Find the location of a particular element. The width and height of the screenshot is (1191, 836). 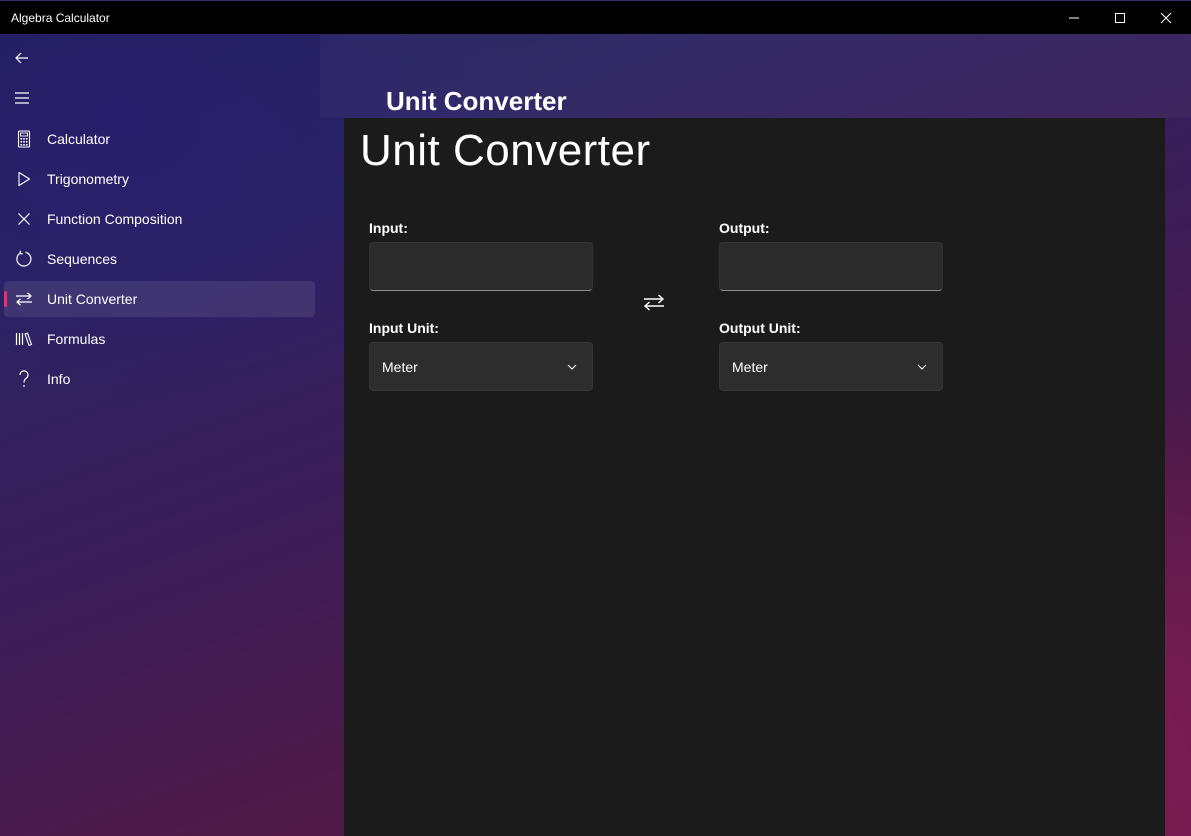

calculator-icon is located at coordinates (24, 139).